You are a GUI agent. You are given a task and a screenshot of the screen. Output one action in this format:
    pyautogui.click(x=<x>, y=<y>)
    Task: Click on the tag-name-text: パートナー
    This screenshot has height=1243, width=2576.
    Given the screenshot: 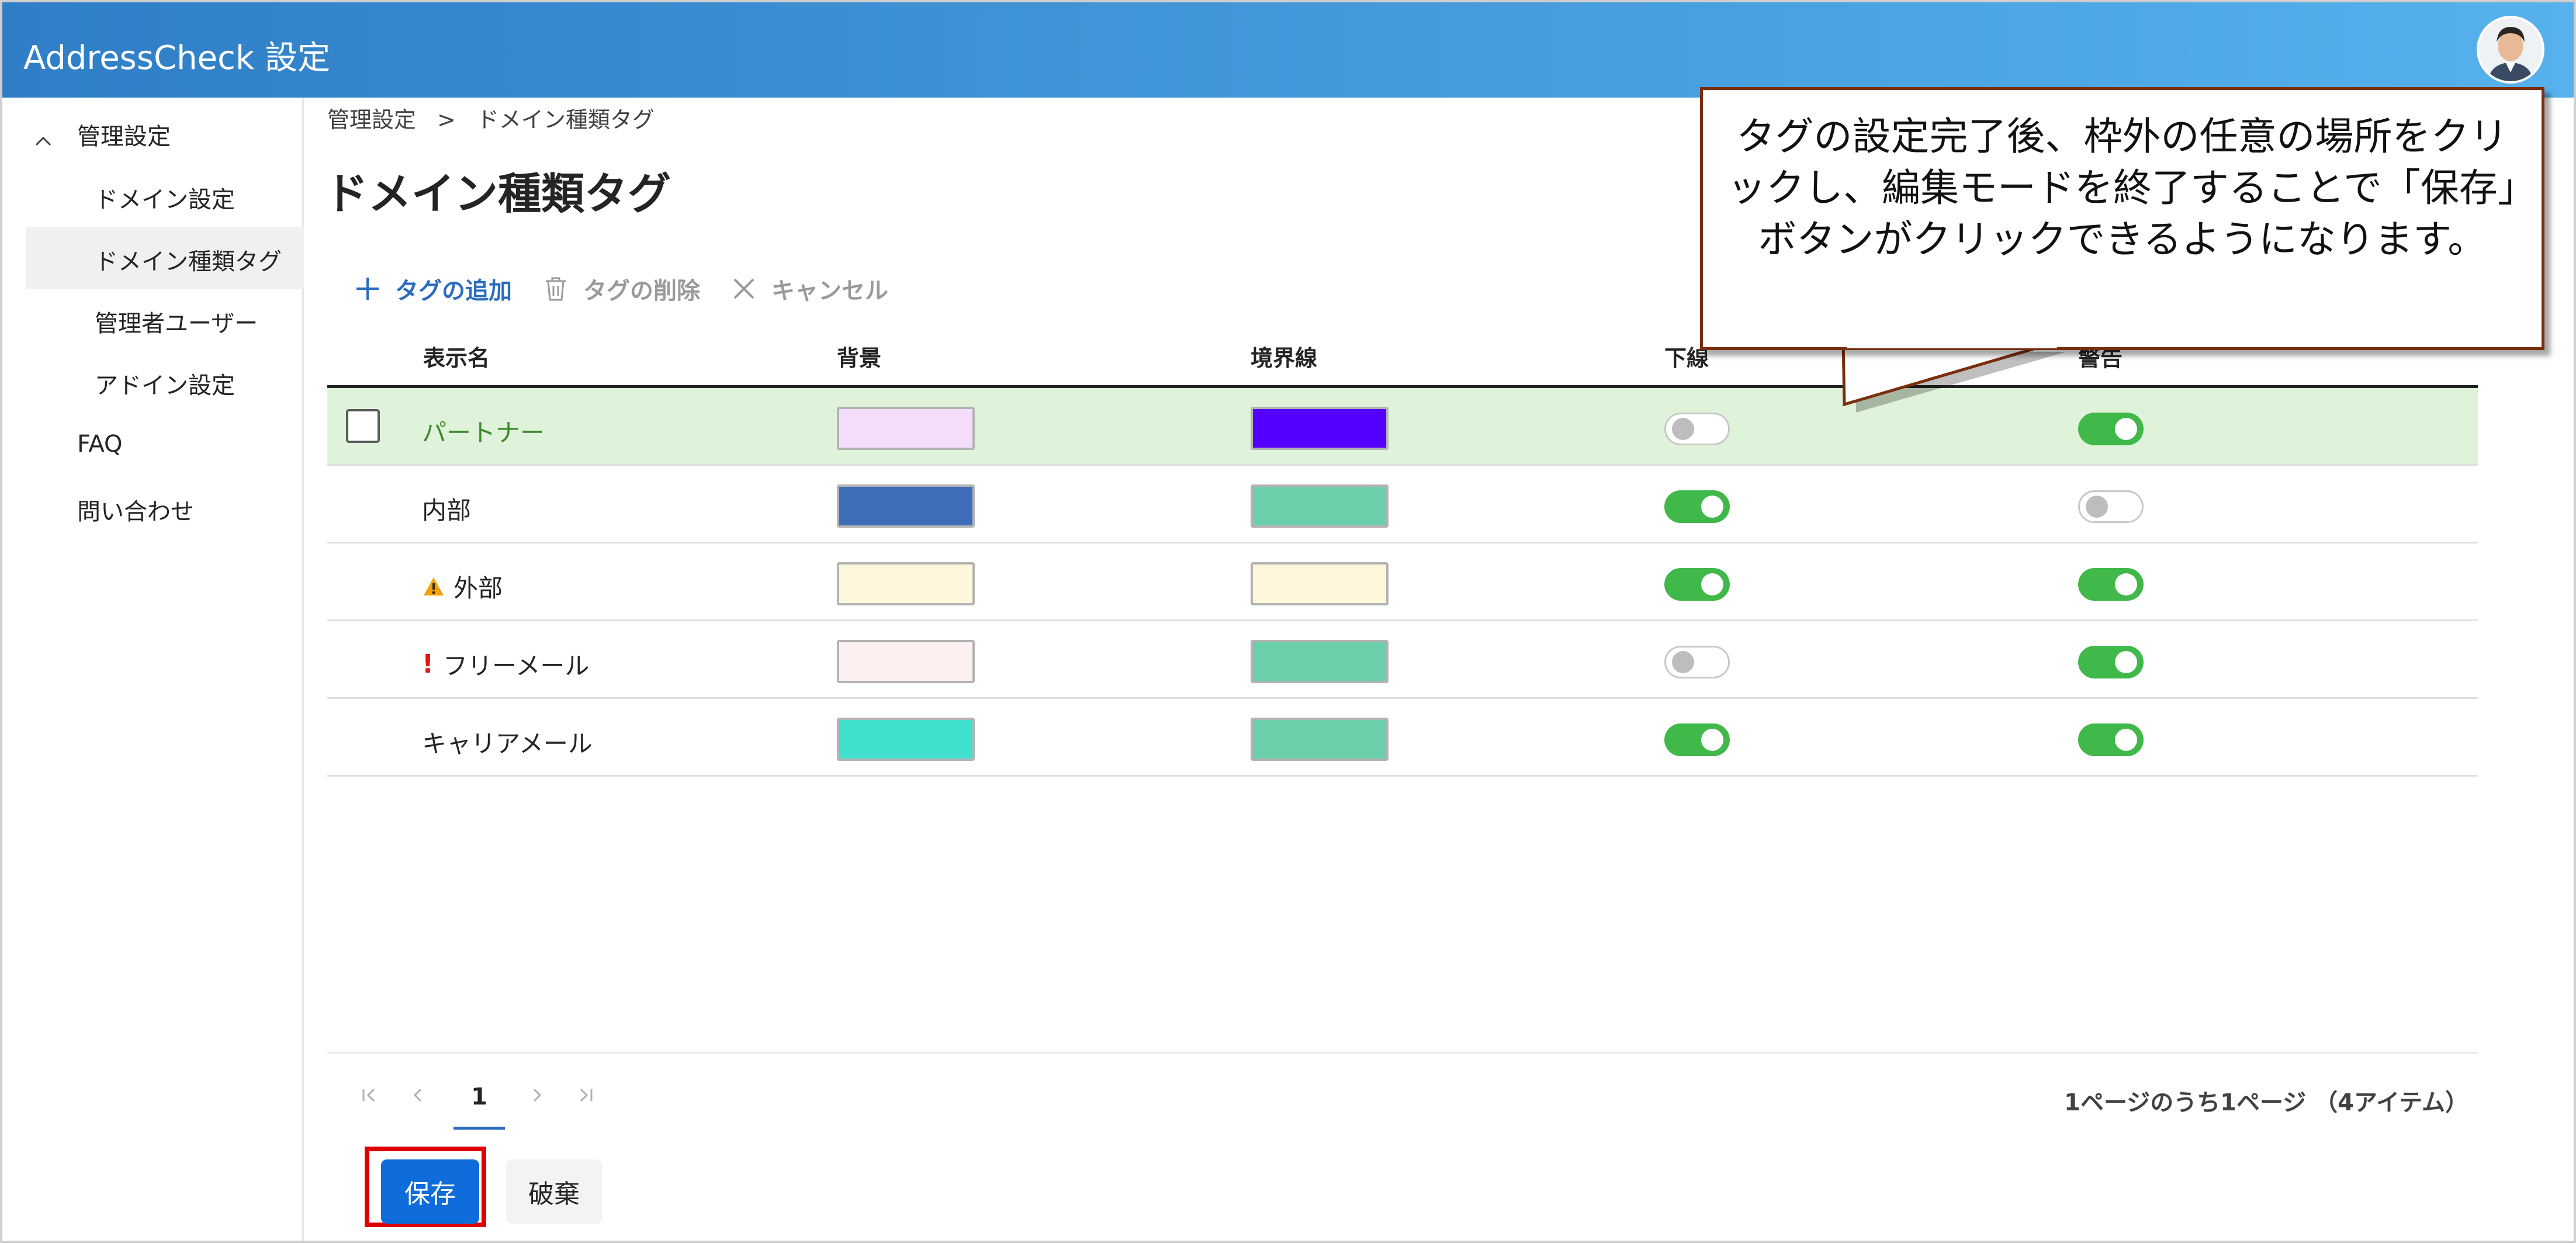 What is the action you would take?
    pyautogui.click(x=484, y=432)
    